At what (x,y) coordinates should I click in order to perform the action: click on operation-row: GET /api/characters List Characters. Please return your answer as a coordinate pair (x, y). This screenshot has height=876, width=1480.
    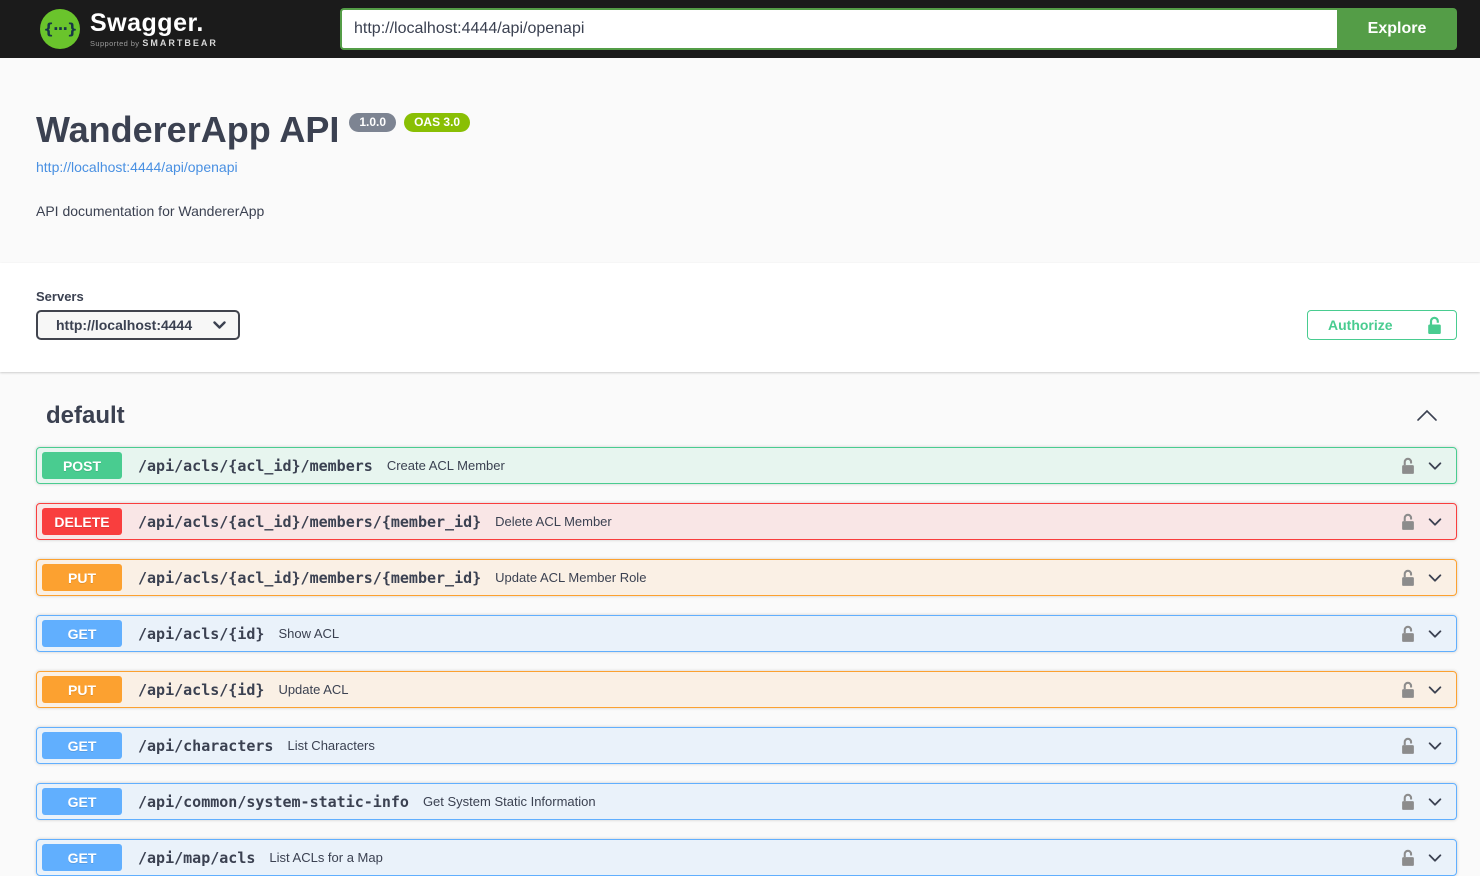
    Looking at the image, I should click on (746, 746).